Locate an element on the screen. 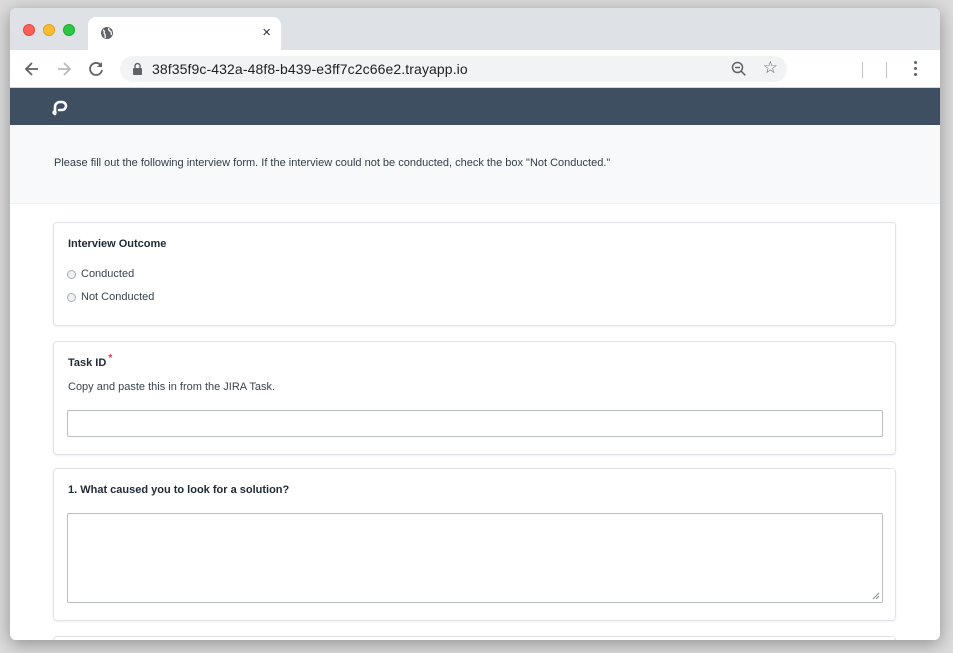  required-marker: * is located at coordinates (110, 358).